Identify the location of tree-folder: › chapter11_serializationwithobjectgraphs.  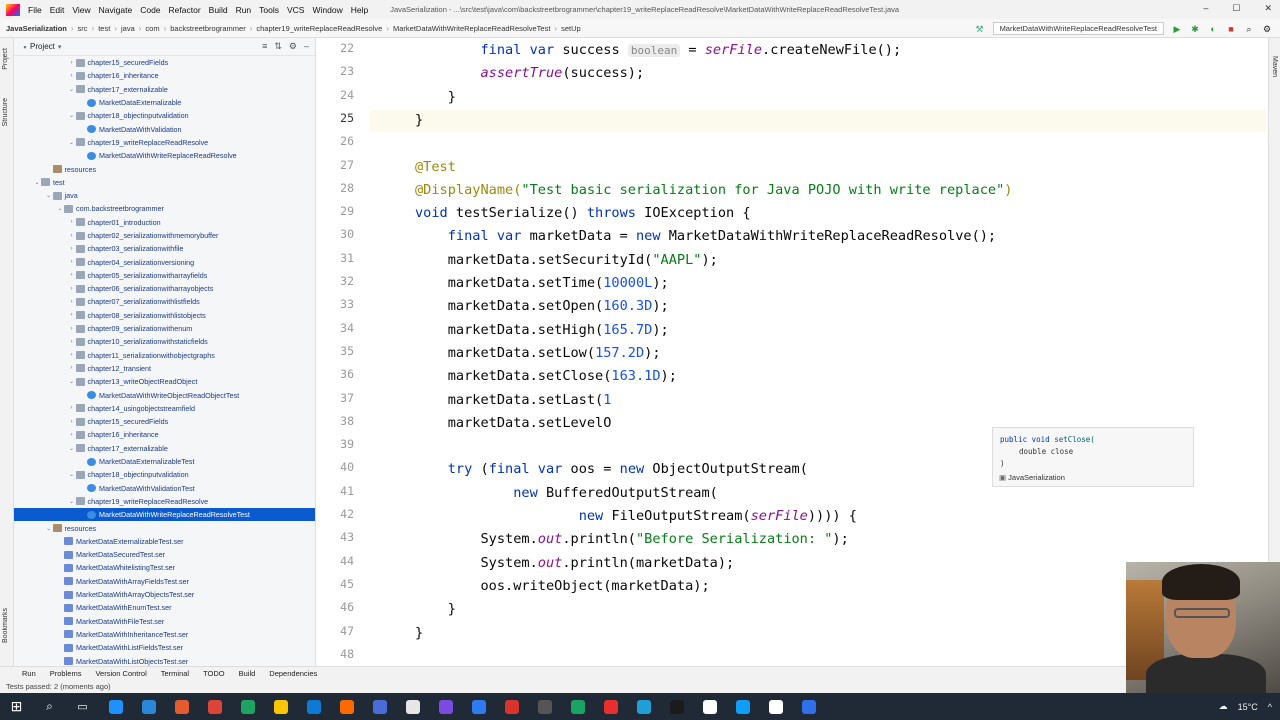
(164, 355).